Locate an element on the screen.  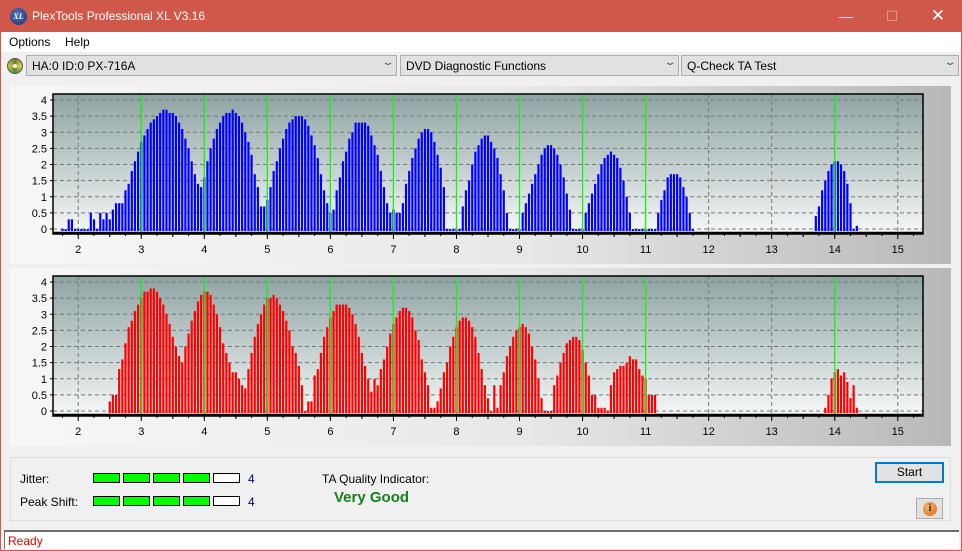
x-tick-label: 14 is located at coordinates (835, 432).